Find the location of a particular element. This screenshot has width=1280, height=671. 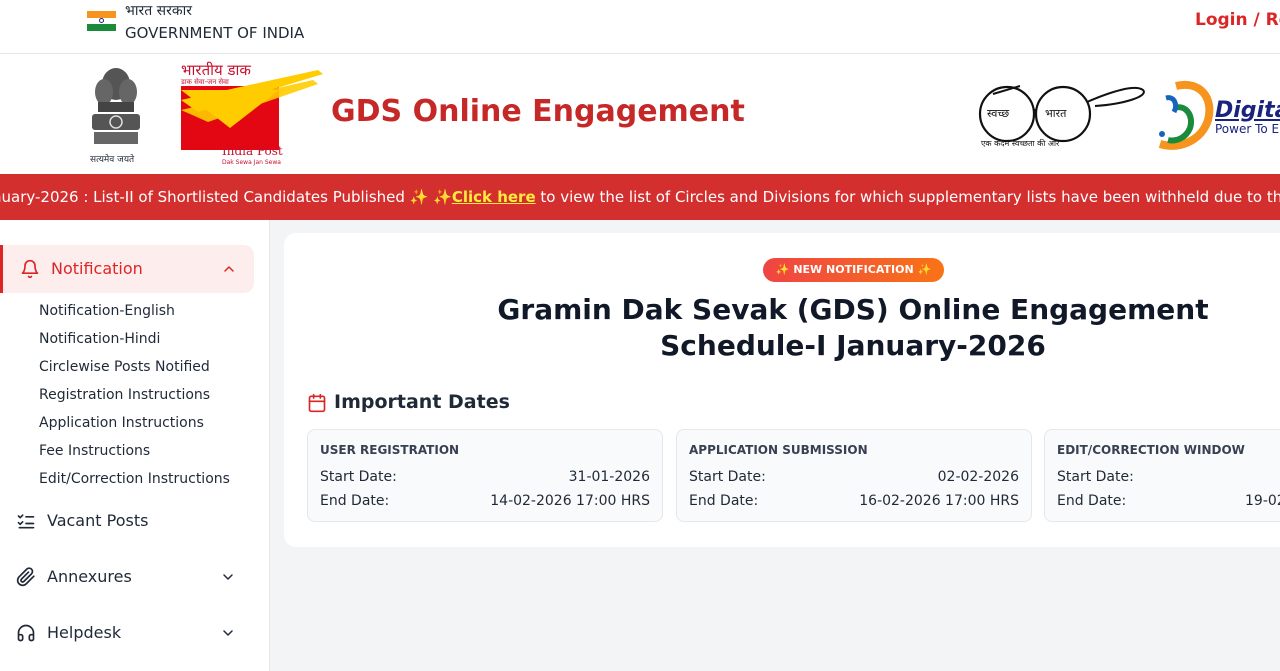

submenu-edit-correction-instructions: Edit/Correction Instructions is located at coordinates (134, 479).